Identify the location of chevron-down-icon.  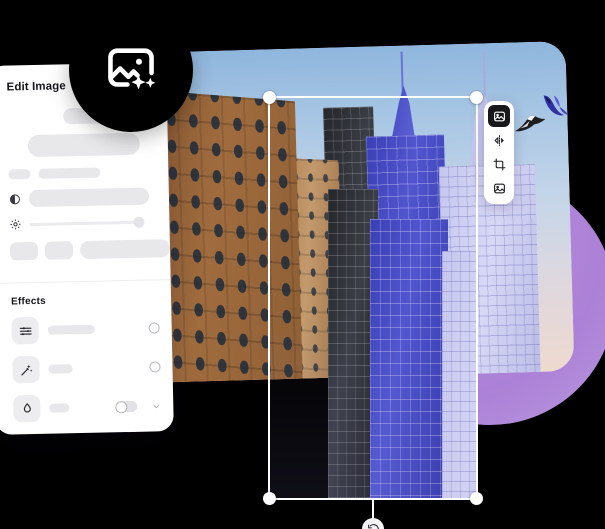
(156, 406).